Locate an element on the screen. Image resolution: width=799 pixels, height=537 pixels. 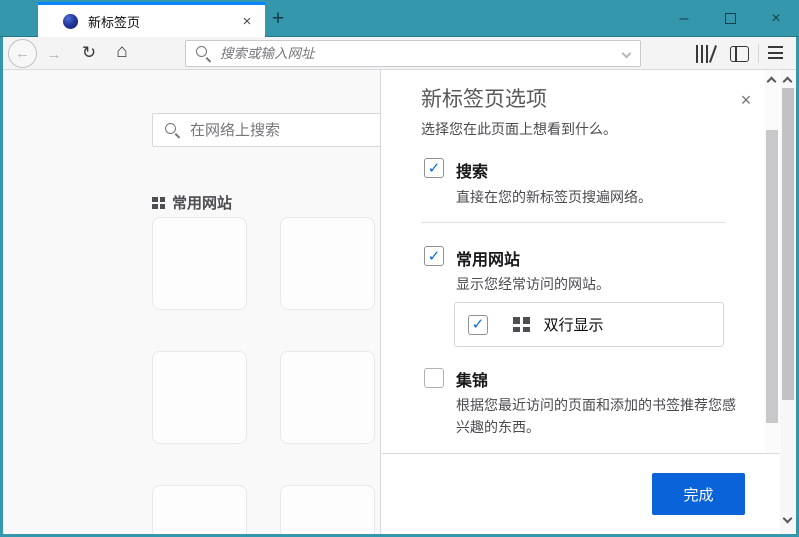
two-row-suboption: ✓ 双行显示 is located at coordinates (589, 324).